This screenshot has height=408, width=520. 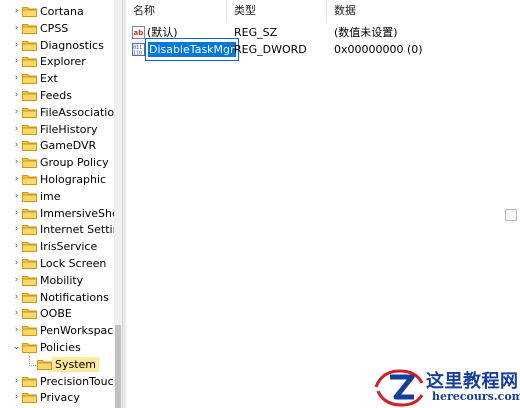 I want to click on tree-item-privacy: › Privacy, so click(x=57, y=397).